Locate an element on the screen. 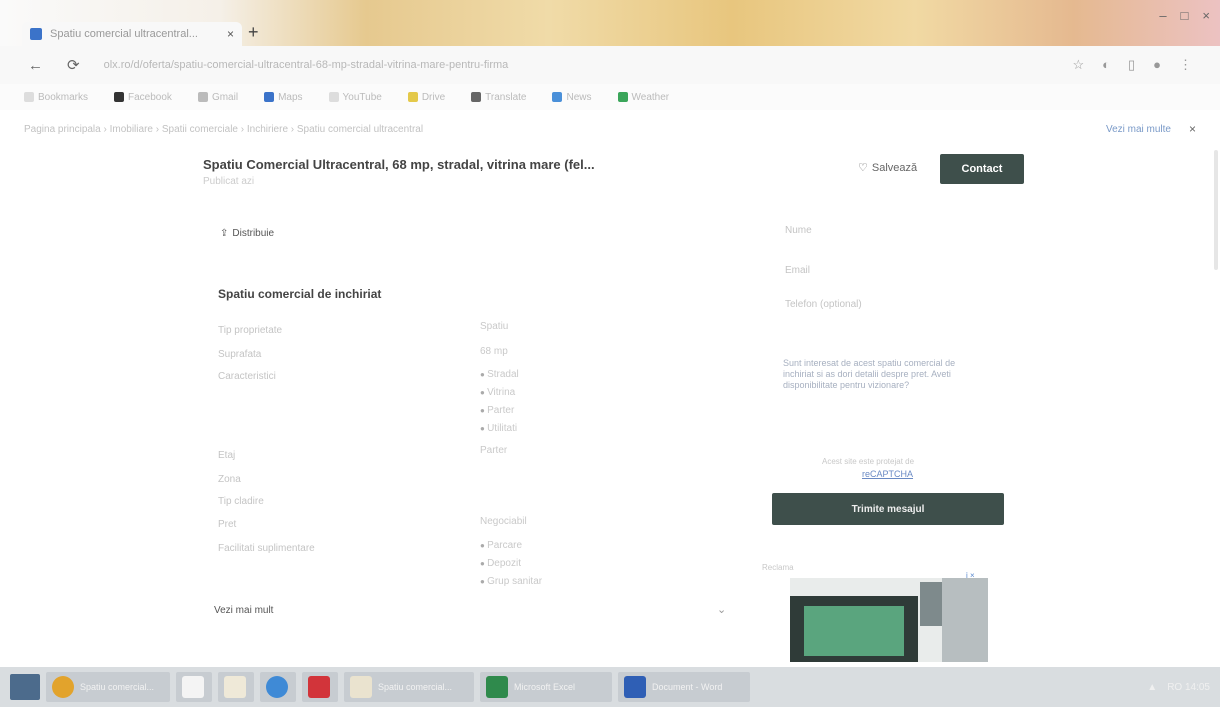 The width and height of the screenshot is (1220, 707). spec-value: Stradal is located at coordinates (499, 374).